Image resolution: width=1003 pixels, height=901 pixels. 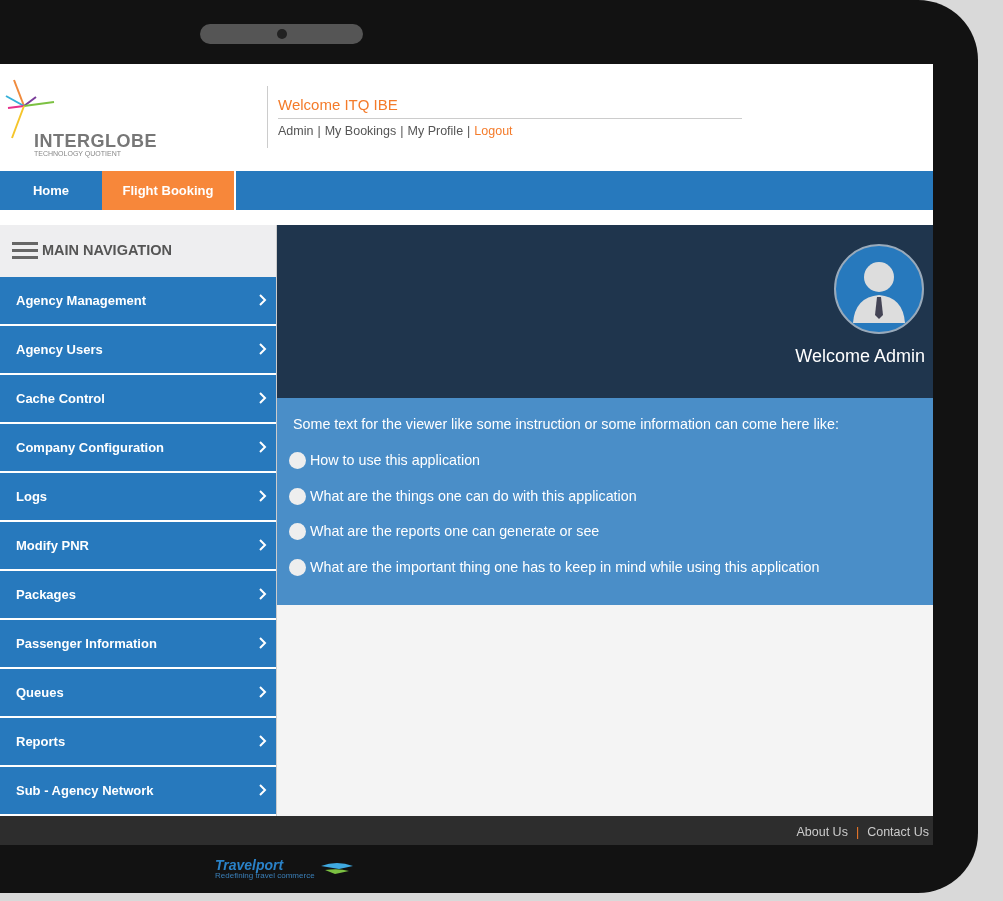 What do you see at coordinates (51, 190) in the screenshot?
I see `nav-tab: Home` at bounding box center [51, 190].